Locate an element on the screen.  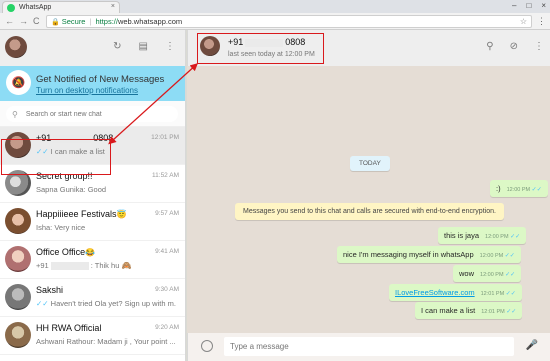
search-messages-icon: ⚲ is located at coordinates (489, 46).